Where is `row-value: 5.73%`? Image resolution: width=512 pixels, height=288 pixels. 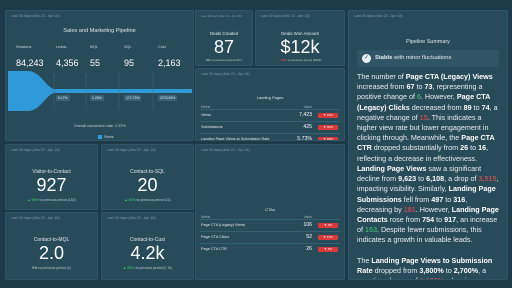 row-value: 5.73% is located at coordinates (304, 138).